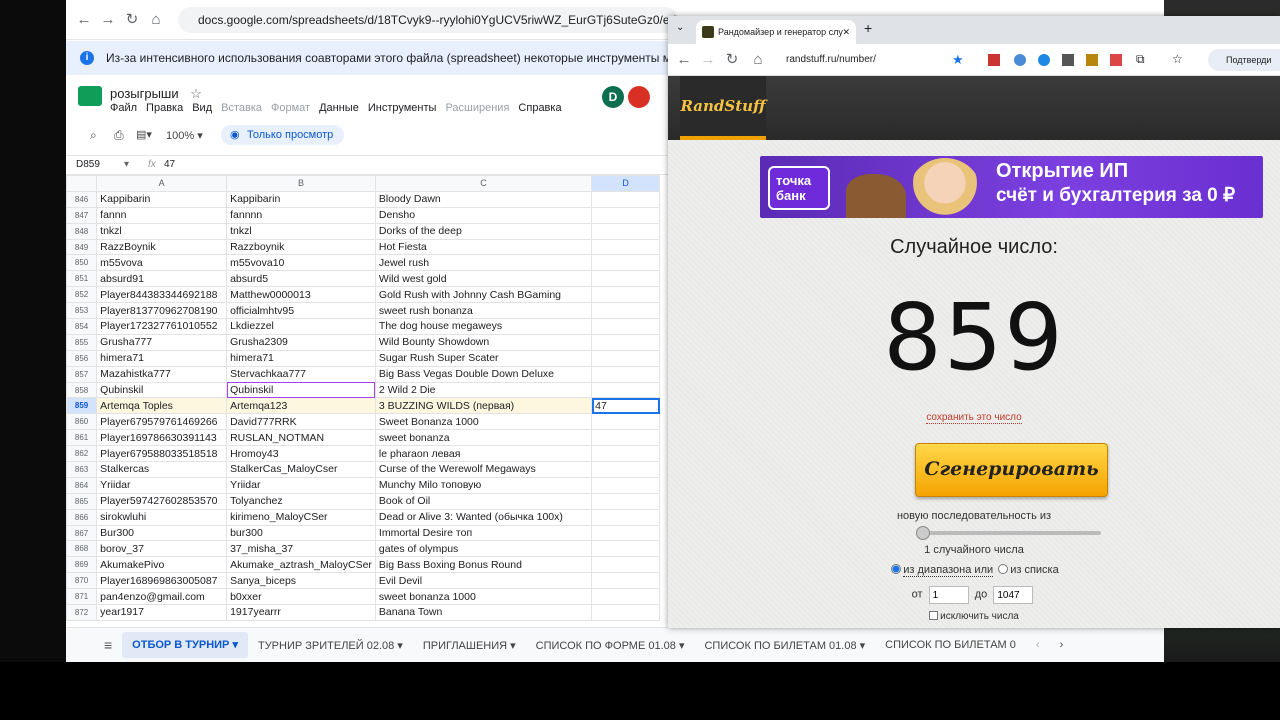  Describe the element at coordinates (896, 569) in the screenshot. I see `mode-range-radio` at that location.